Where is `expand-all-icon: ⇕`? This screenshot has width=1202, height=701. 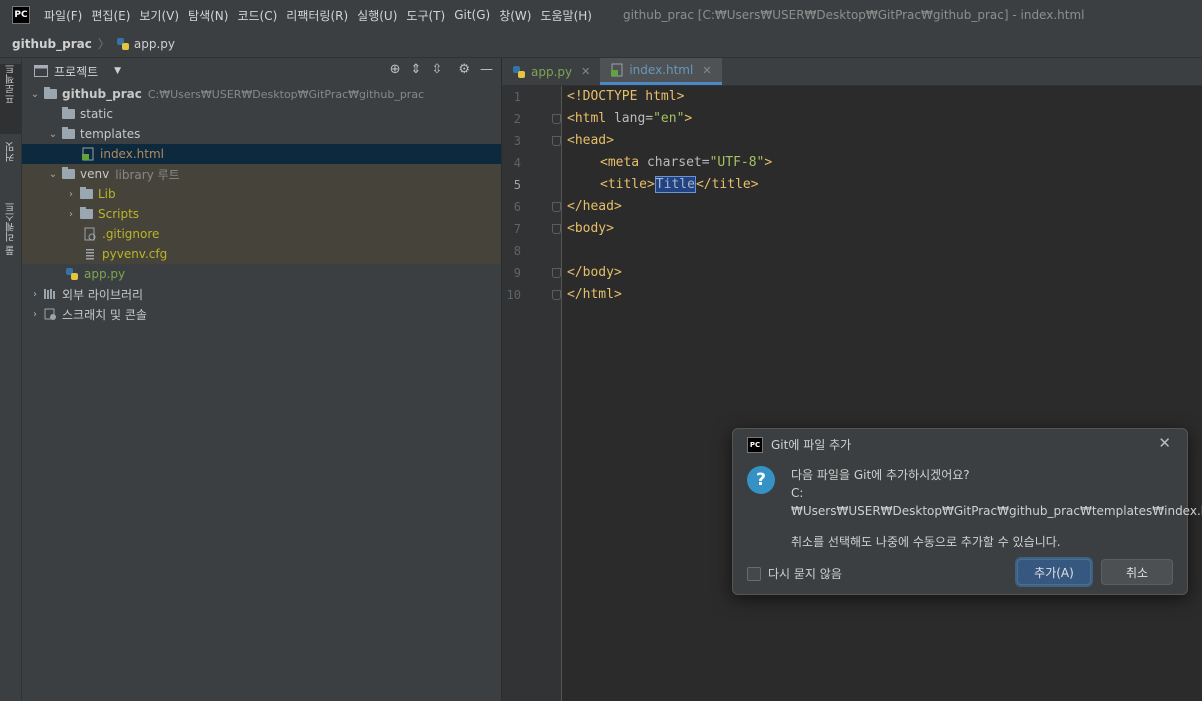 expand-all-icon: ⇕ is located at coordinates (416, 69).